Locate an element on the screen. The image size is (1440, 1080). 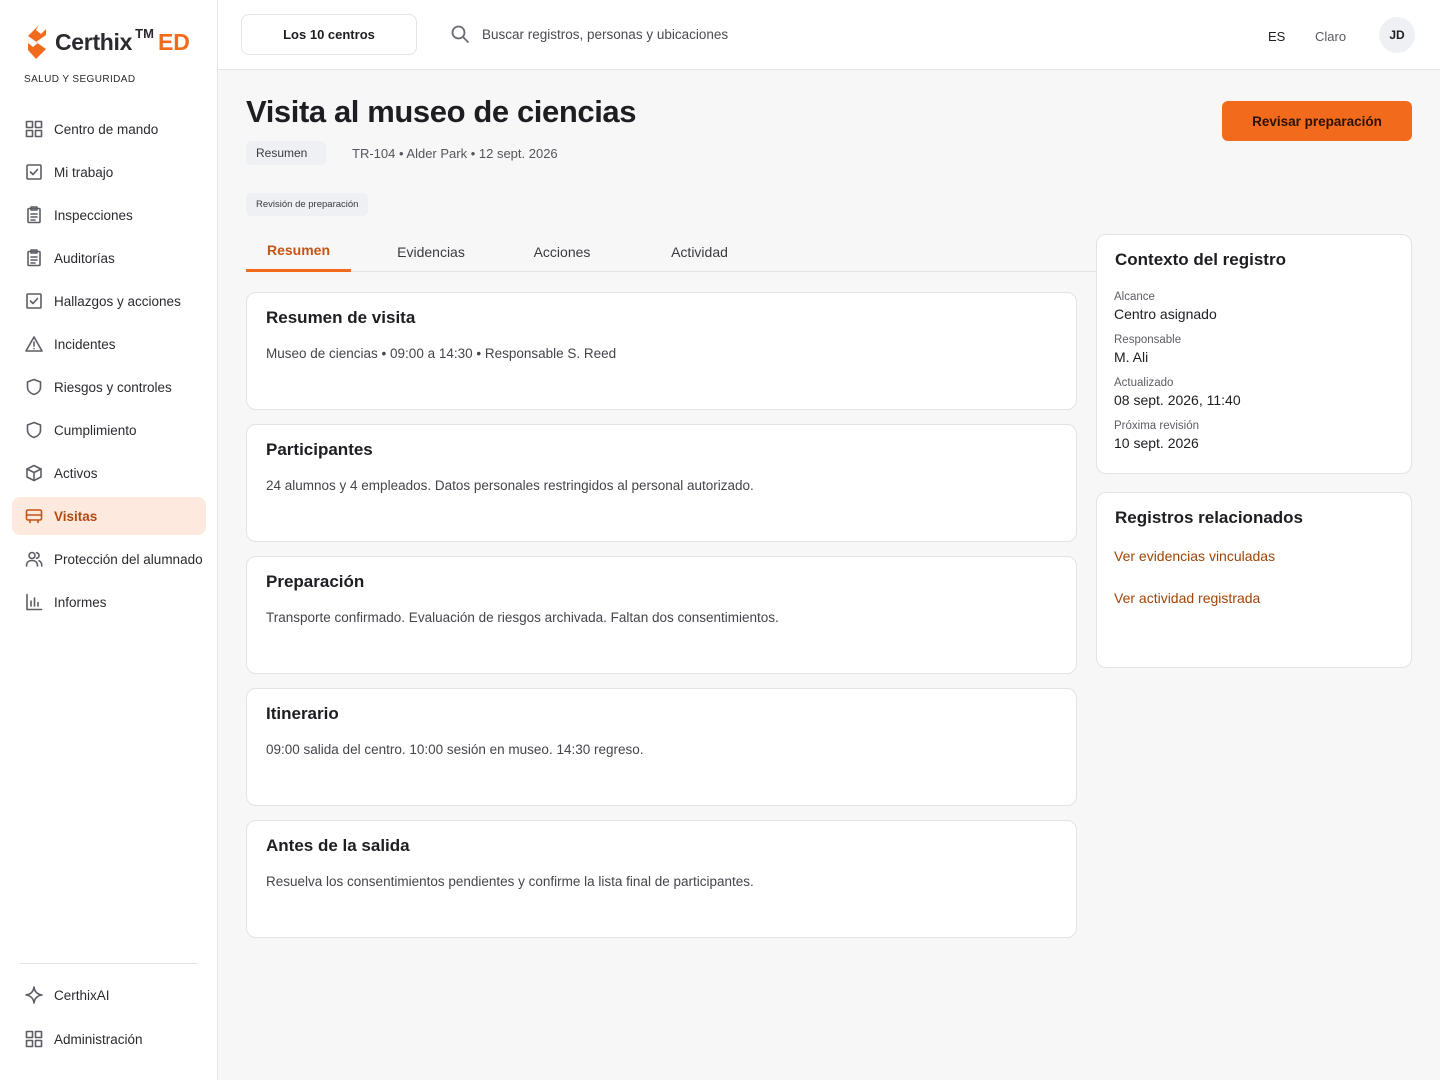
card-title: Preparación is located at coordinates (315, 581).